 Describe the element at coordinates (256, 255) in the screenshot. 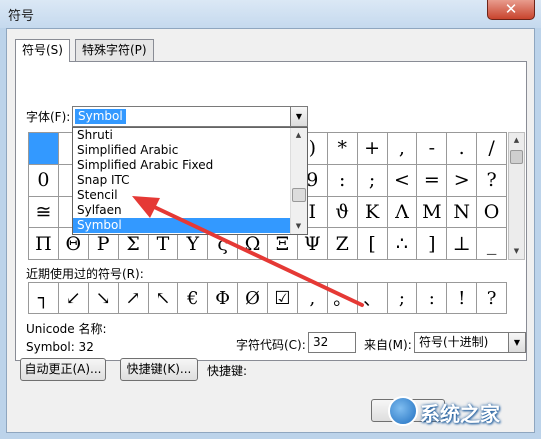

I see `arrow-shaft` at that location.